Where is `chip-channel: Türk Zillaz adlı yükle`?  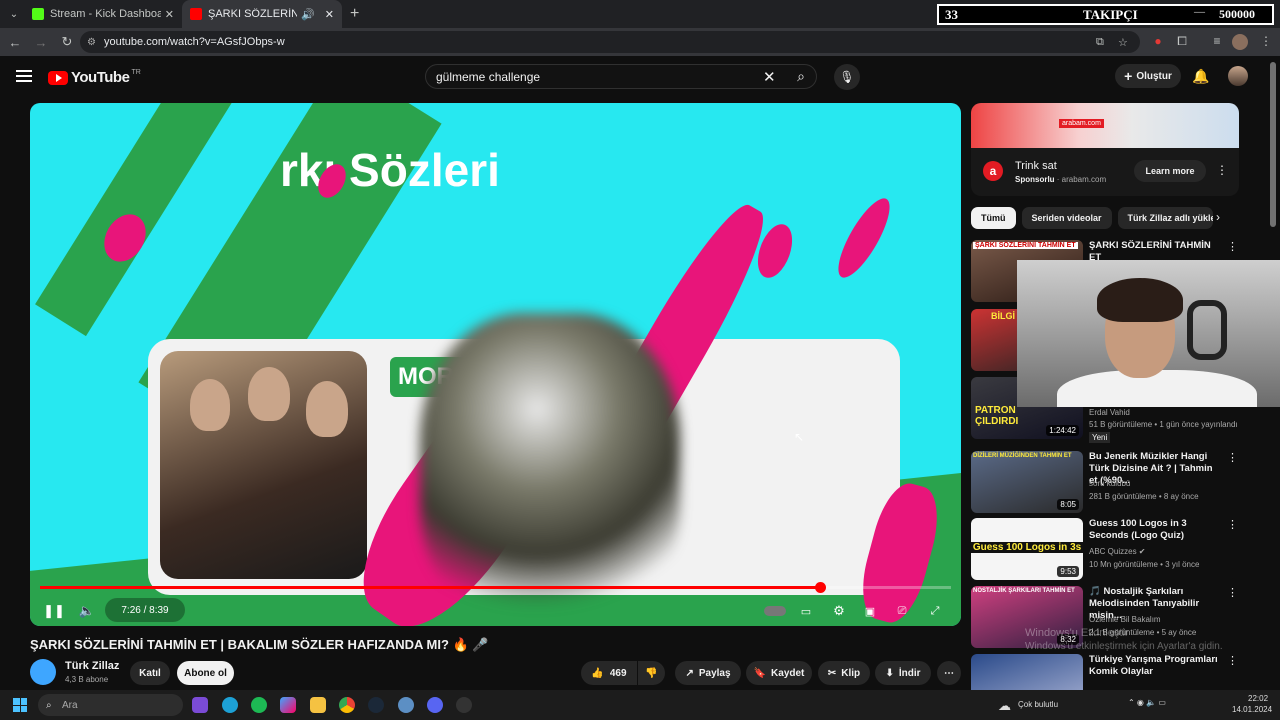
chip-channel: Türk Zillaz adlı yükle is located at coordinates (1165, 218).